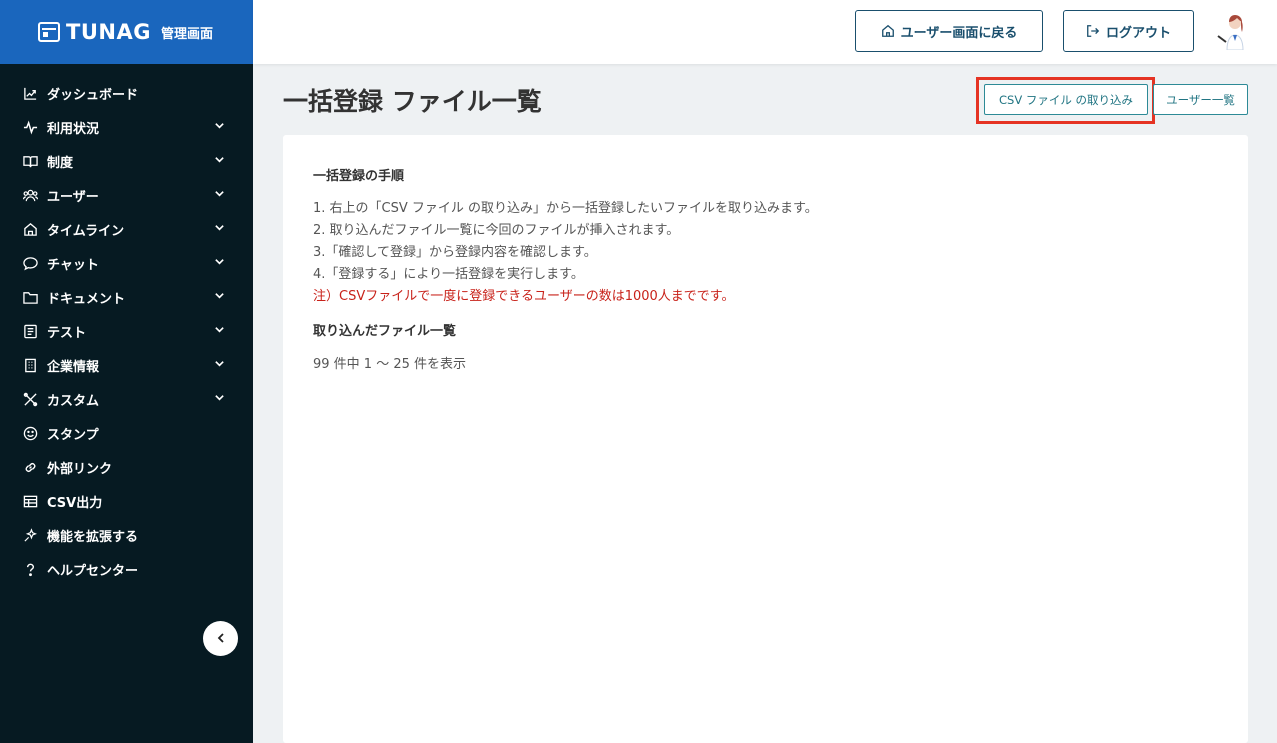 This screenshot has width=1277, height=743. I want to click on sidebar-item-usage: 利用状況, so click(126, 127).